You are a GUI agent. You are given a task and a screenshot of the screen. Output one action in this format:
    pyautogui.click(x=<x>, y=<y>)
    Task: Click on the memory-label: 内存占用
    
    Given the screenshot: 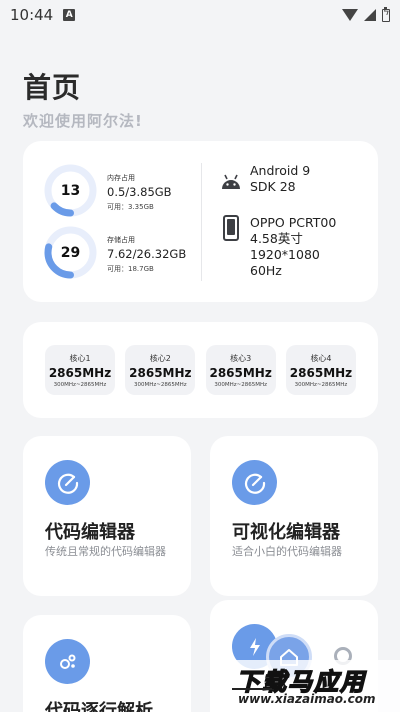 What is the action you would take?
    pyautogui.click(x=121, y=178)
    